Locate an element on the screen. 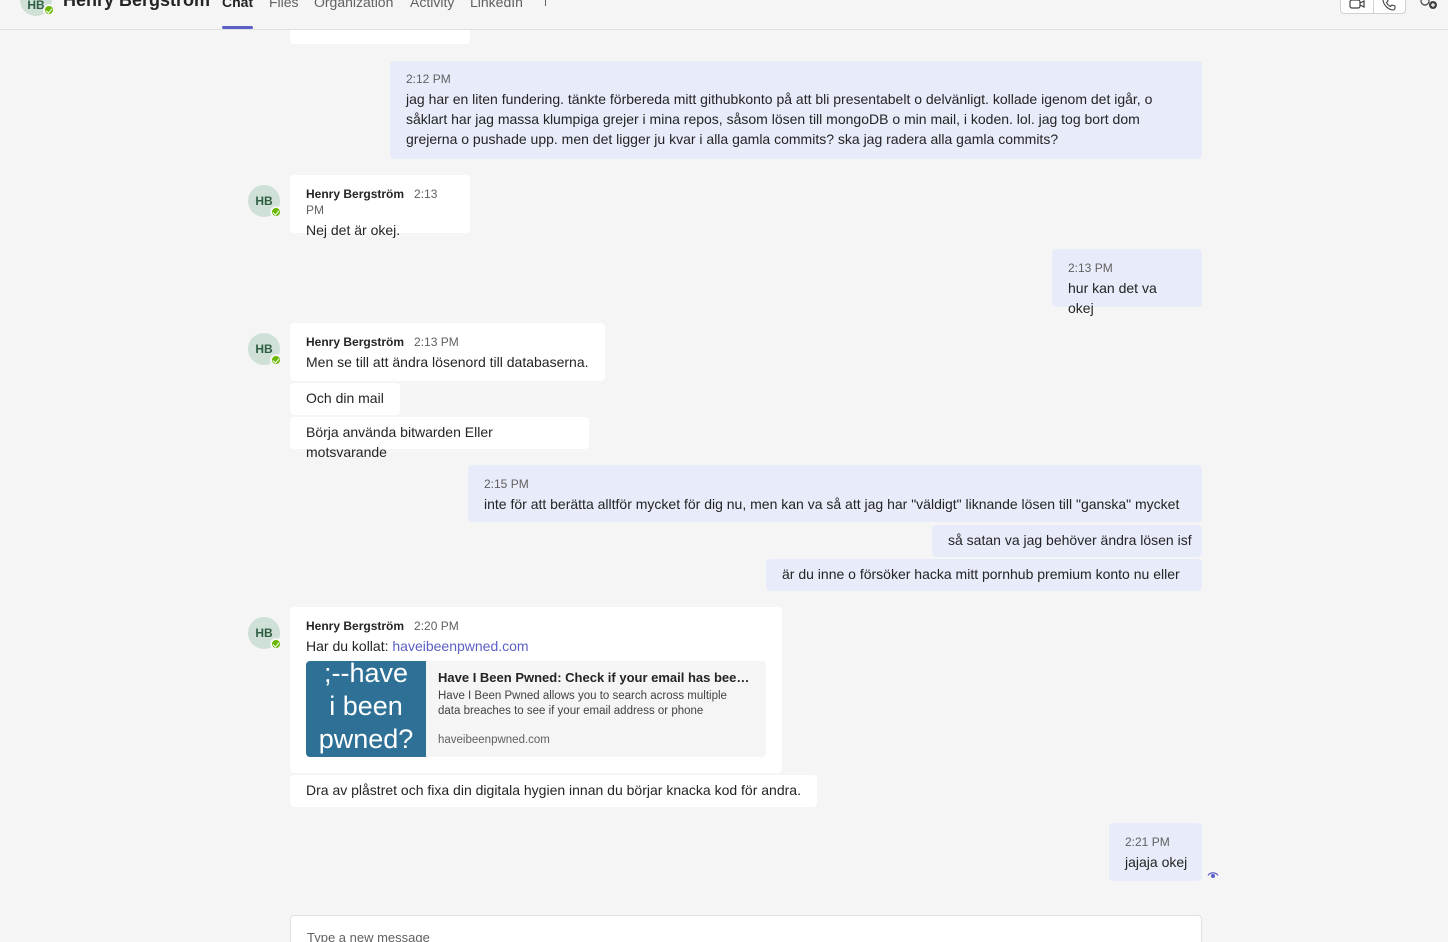  active-tab-indicator is located at coordinates (237, 27).